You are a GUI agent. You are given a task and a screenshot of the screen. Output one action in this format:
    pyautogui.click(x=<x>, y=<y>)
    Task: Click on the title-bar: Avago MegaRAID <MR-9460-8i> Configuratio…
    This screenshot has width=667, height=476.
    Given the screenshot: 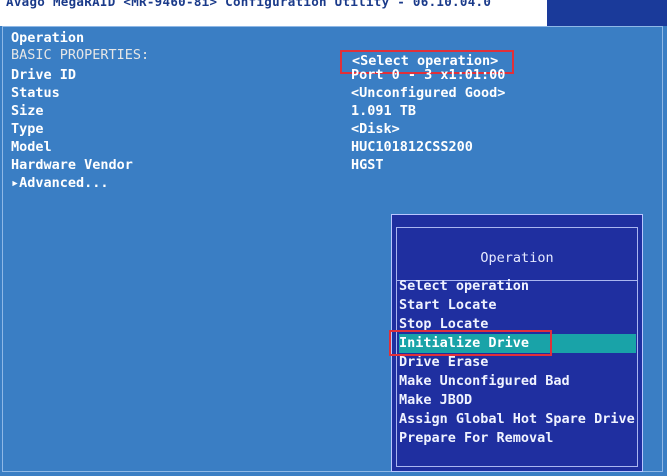 What is the action you would take?
    pyautogui.click(x=333, y=13)
    